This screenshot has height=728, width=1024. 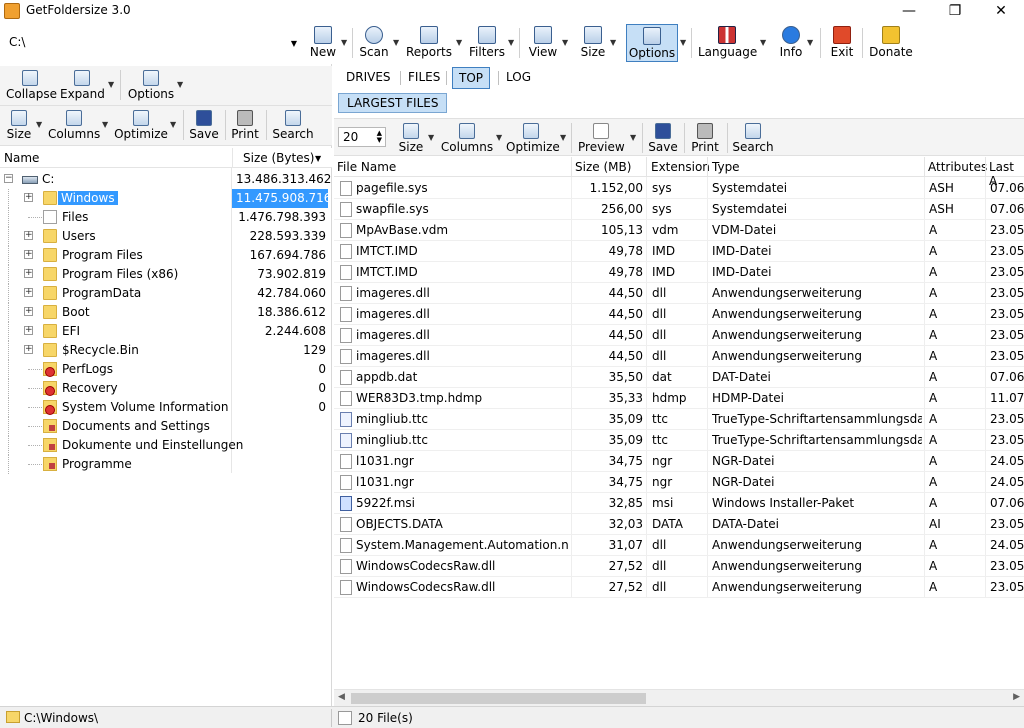 What do you see at coordinates (245, 126) in the screenshot?
I see `tree-print-button: Print` at bounding box center [245, 126].